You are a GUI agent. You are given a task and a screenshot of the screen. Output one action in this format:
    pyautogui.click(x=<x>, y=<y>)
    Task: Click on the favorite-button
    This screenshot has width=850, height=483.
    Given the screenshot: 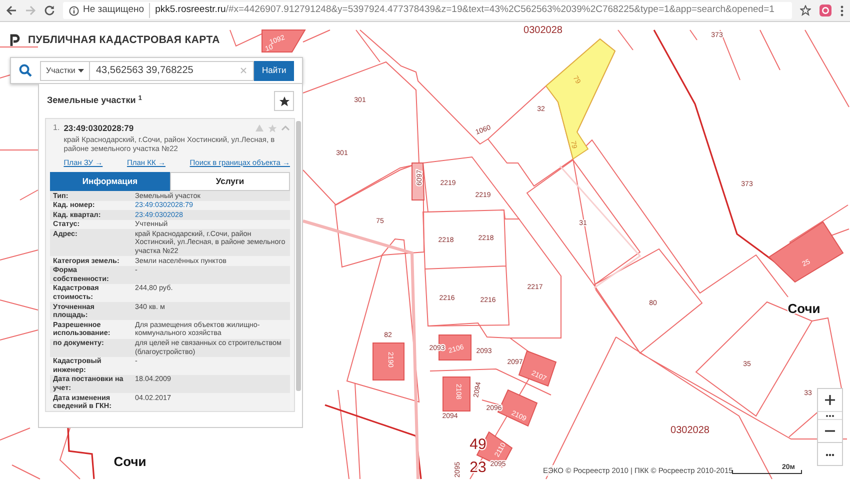 What is the action you would take?
    pyautogui.click(x=284, y=101)
    